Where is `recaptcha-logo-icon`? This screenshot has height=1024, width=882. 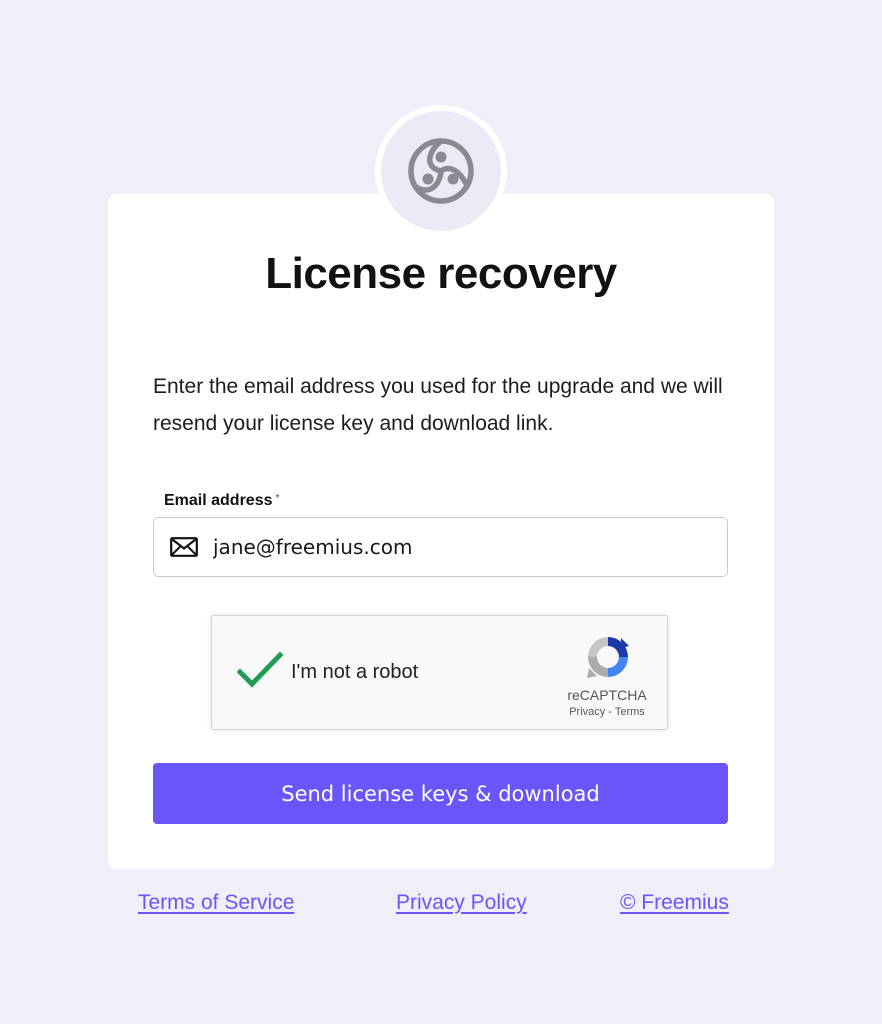
recaptcha-logo-icon is located at coordinates (608, 657).